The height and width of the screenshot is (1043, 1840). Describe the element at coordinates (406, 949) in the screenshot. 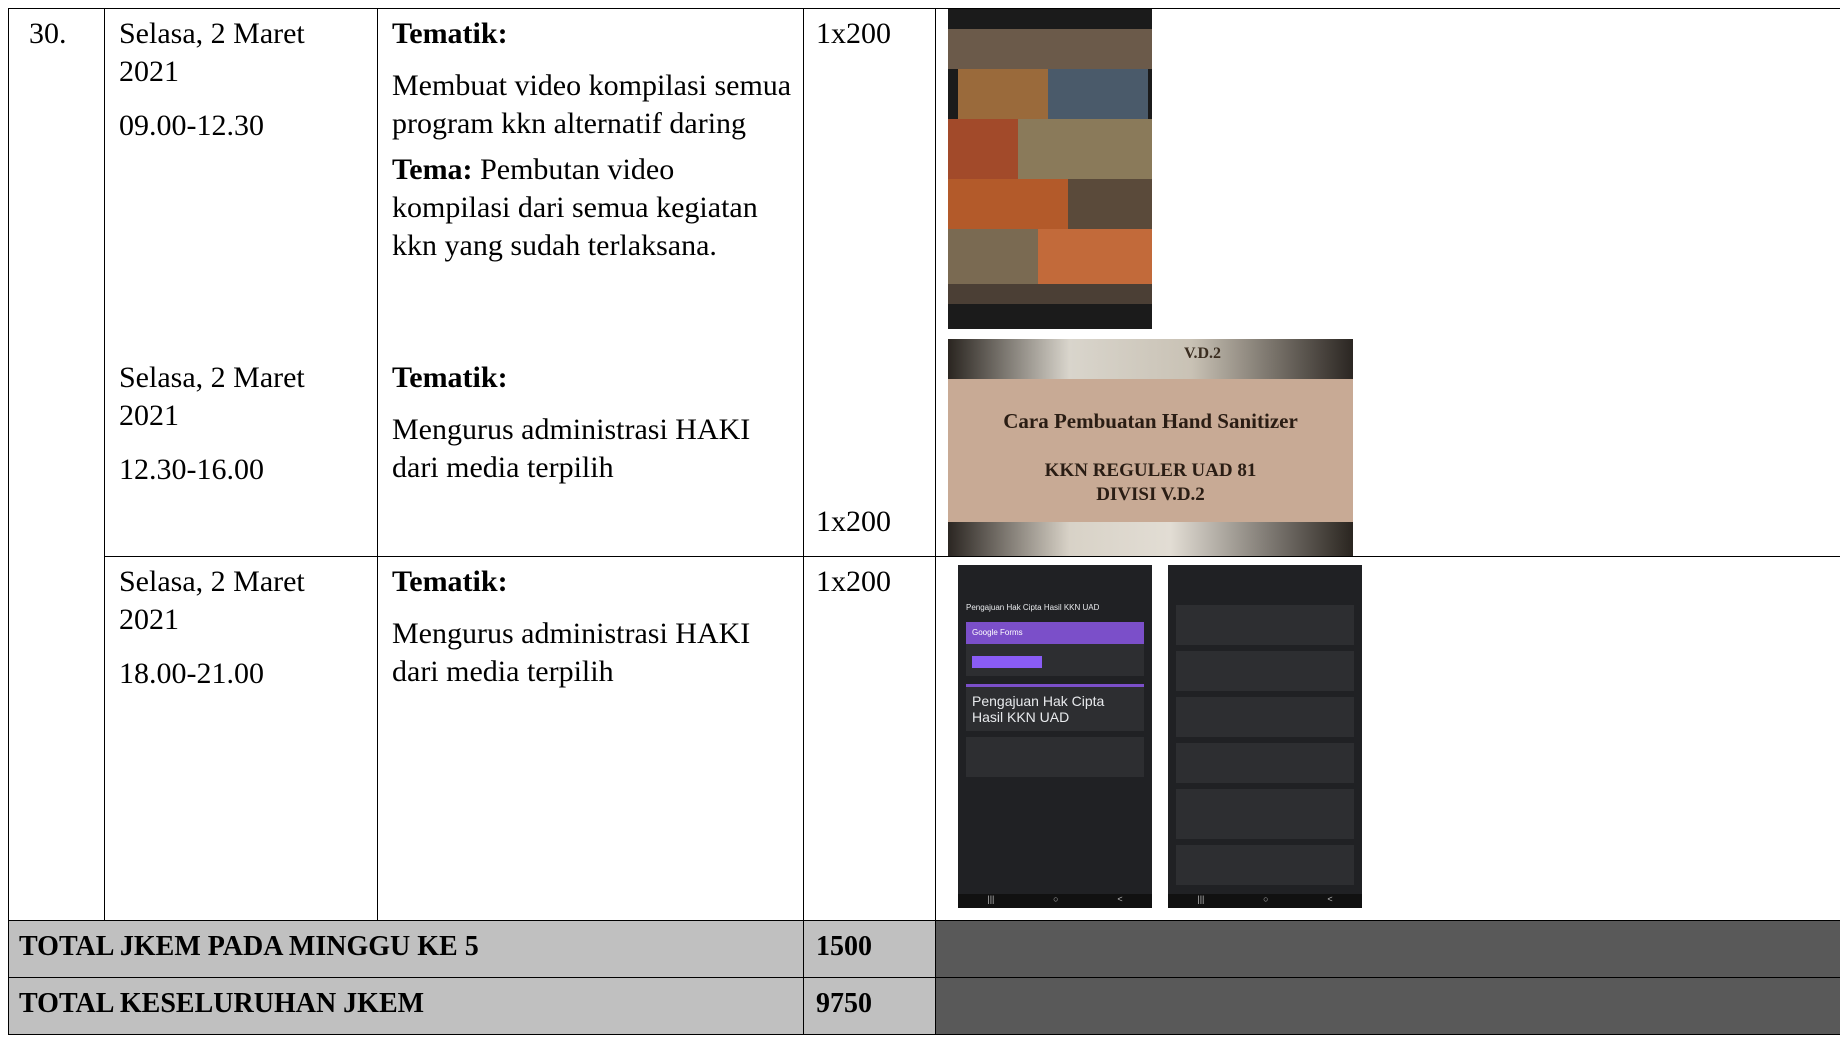

I see `total-label: TOTAL JKEM PADA MINGGU KE 5` at that location.